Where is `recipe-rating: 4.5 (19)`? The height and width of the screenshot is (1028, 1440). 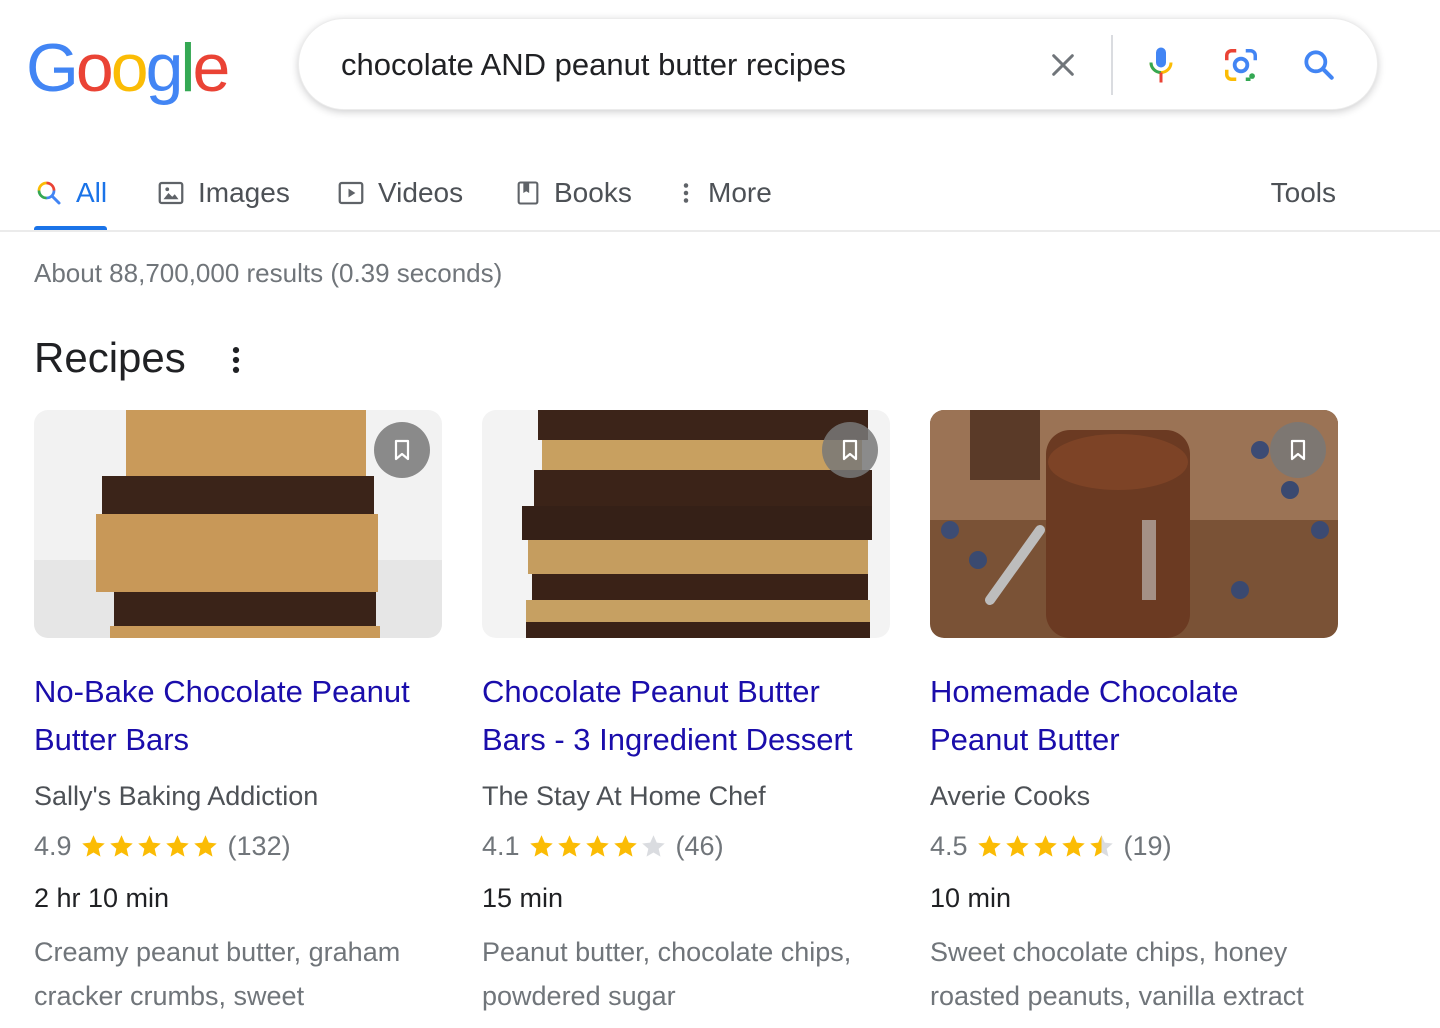 recipe-rating: 4.5 (19) is located at coordinates (1134, 846).